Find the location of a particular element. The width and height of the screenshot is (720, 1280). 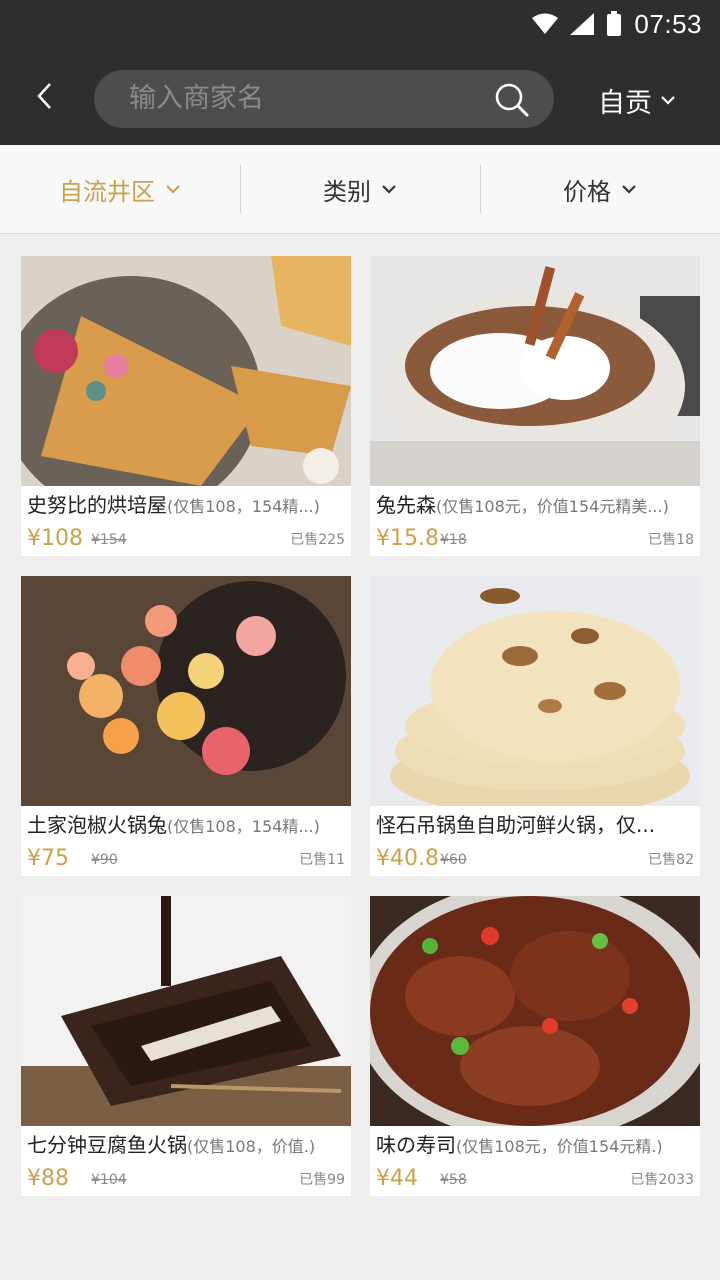

deal-card: 兔先森(仅售108元，价值154元精美...) ¥15.8 ¥18 已售18 is located at coordinates (535, 406).